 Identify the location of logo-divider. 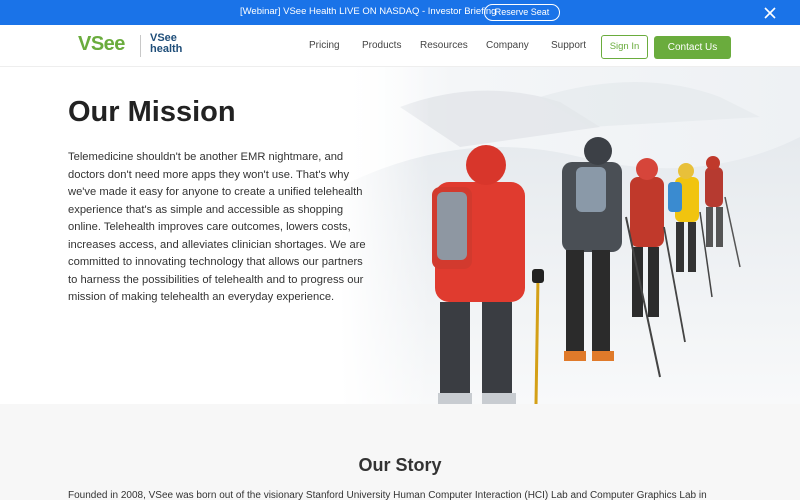
(140, 46).